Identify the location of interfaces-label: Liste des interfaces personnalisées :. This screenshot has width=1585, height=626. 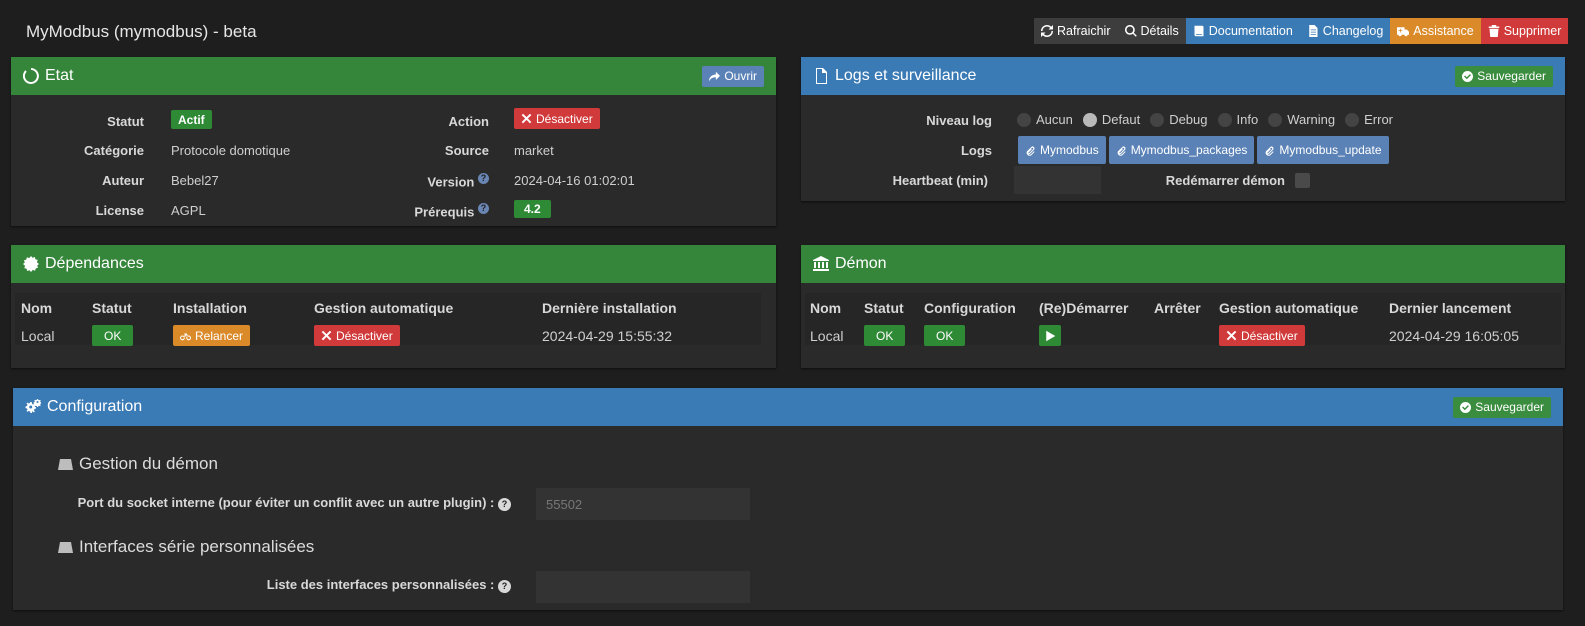
(380, 584).